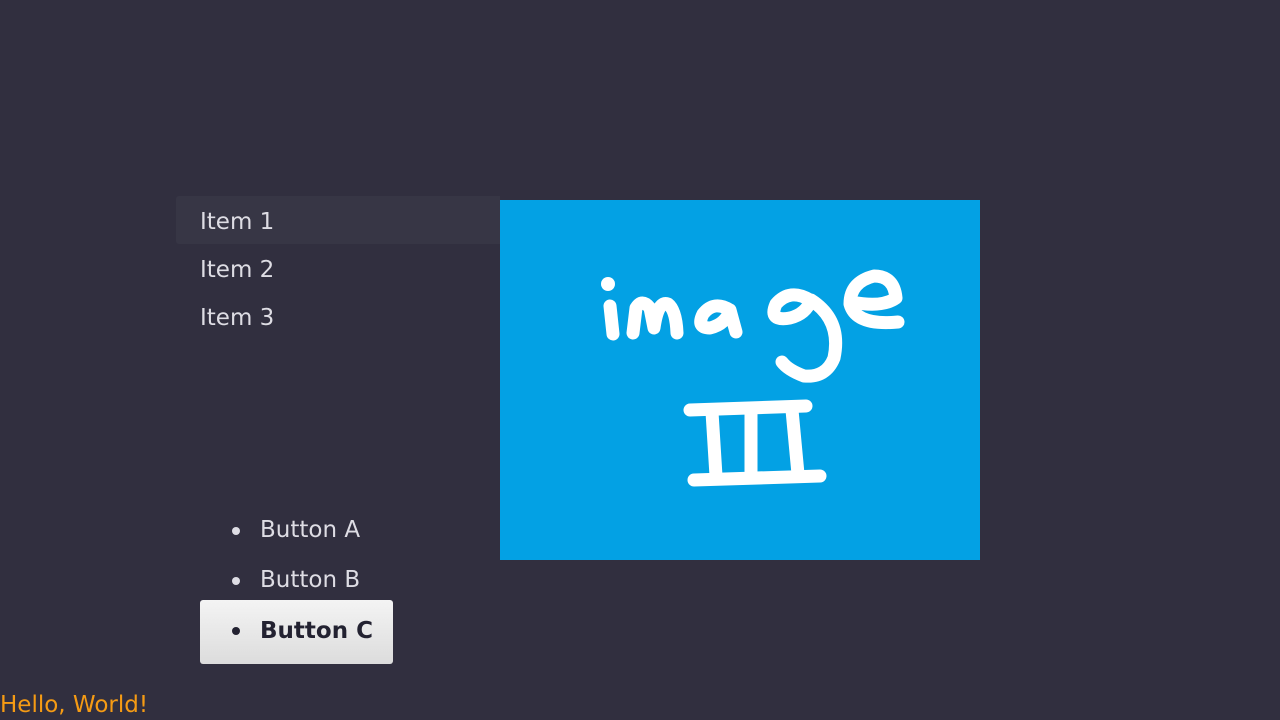 This screenshot has height=720, width=1280. I want to click on menu-list: Item 1 Item 2 Item 3, so click(338, 268).